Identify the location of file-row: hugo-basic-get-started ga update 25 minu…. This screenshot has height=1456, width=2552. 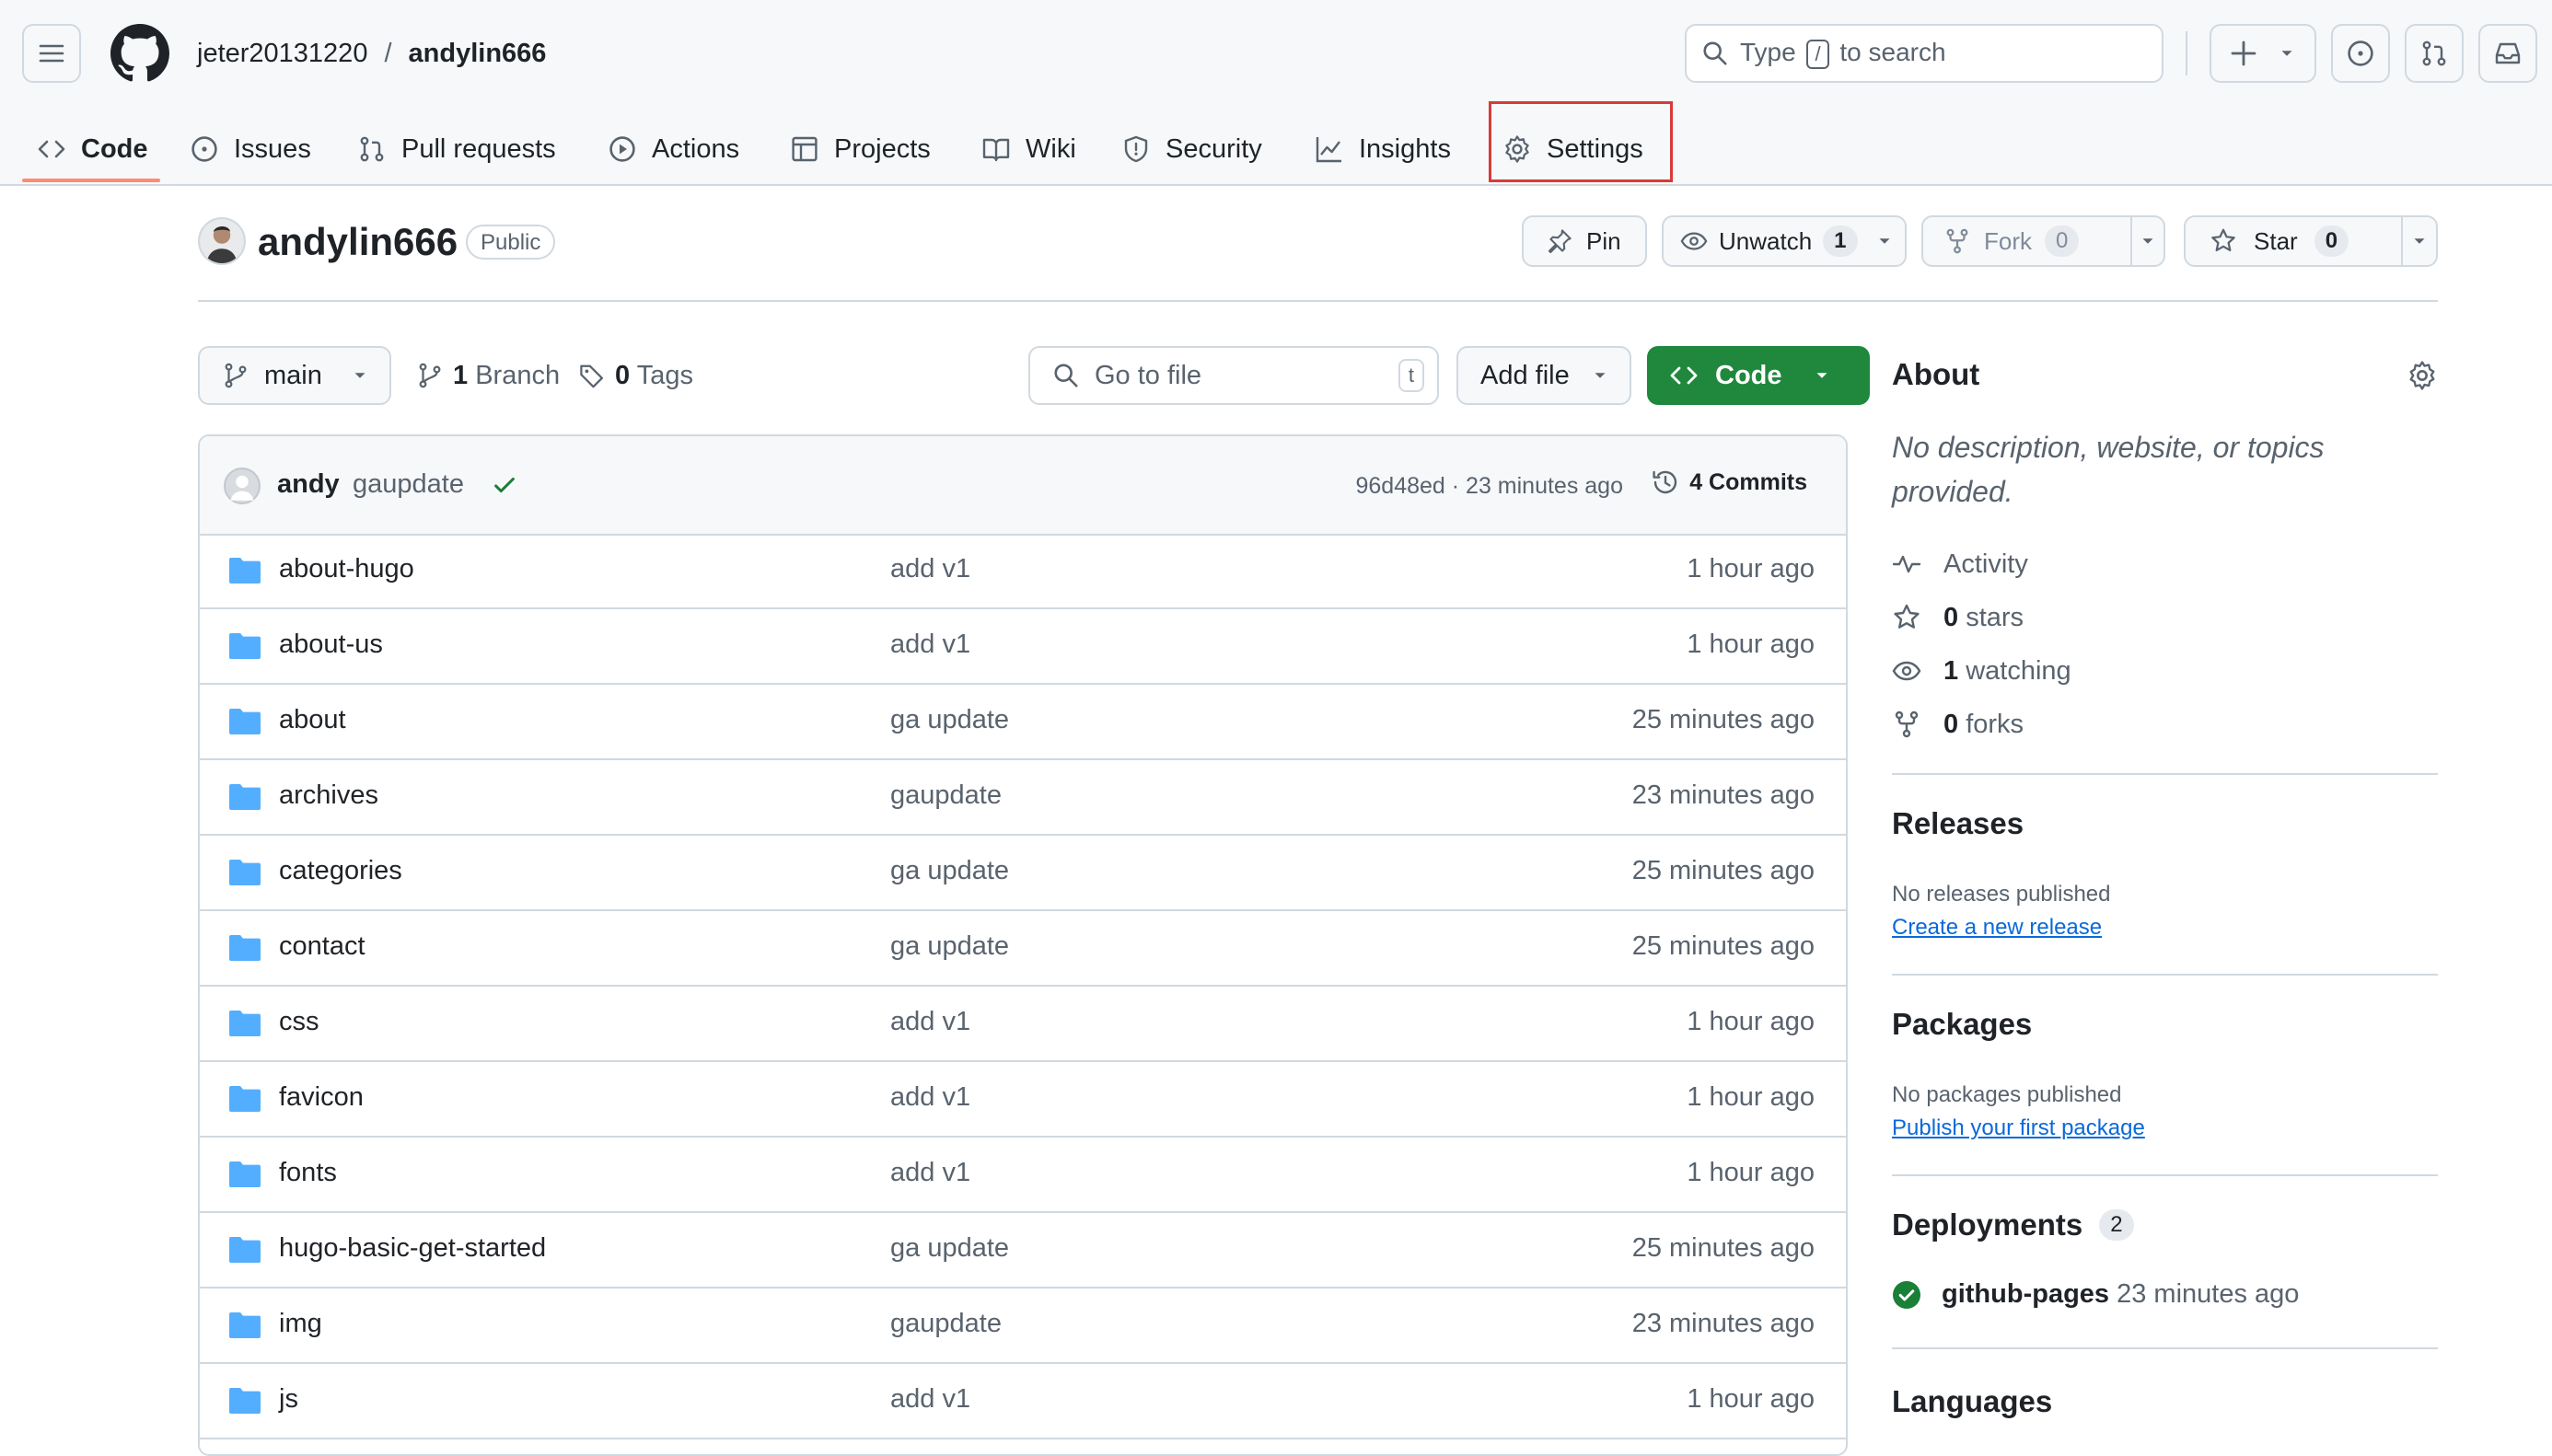
(1023, 1250).